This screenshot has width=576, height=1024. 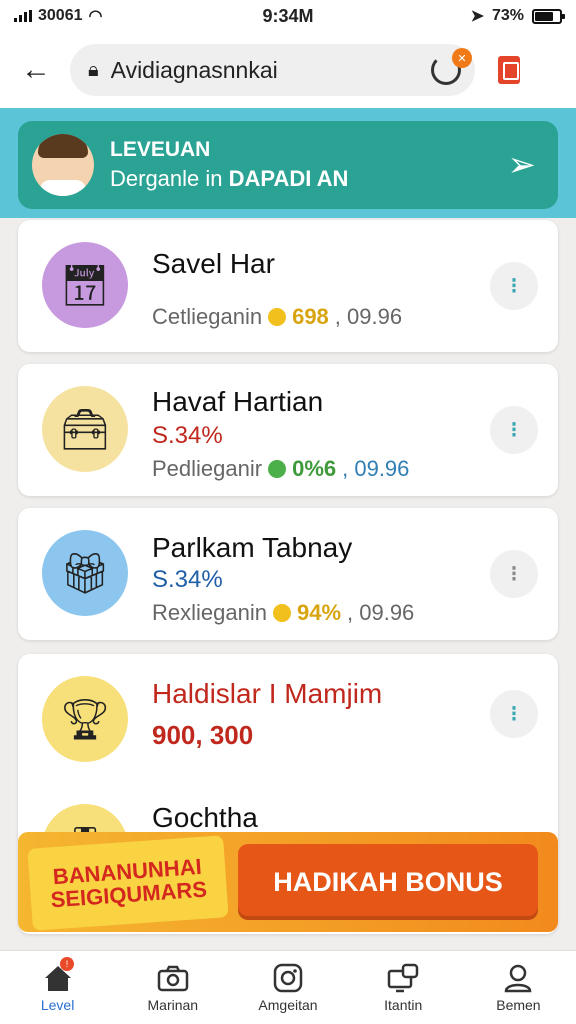 I want to click on bookmark-icon, so click(x=509, y=70).